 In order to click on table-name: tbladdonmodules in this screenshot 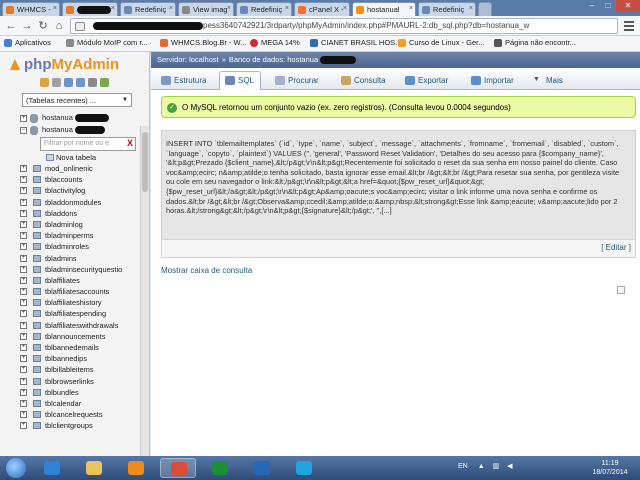, I will do `click(73, 202)`.